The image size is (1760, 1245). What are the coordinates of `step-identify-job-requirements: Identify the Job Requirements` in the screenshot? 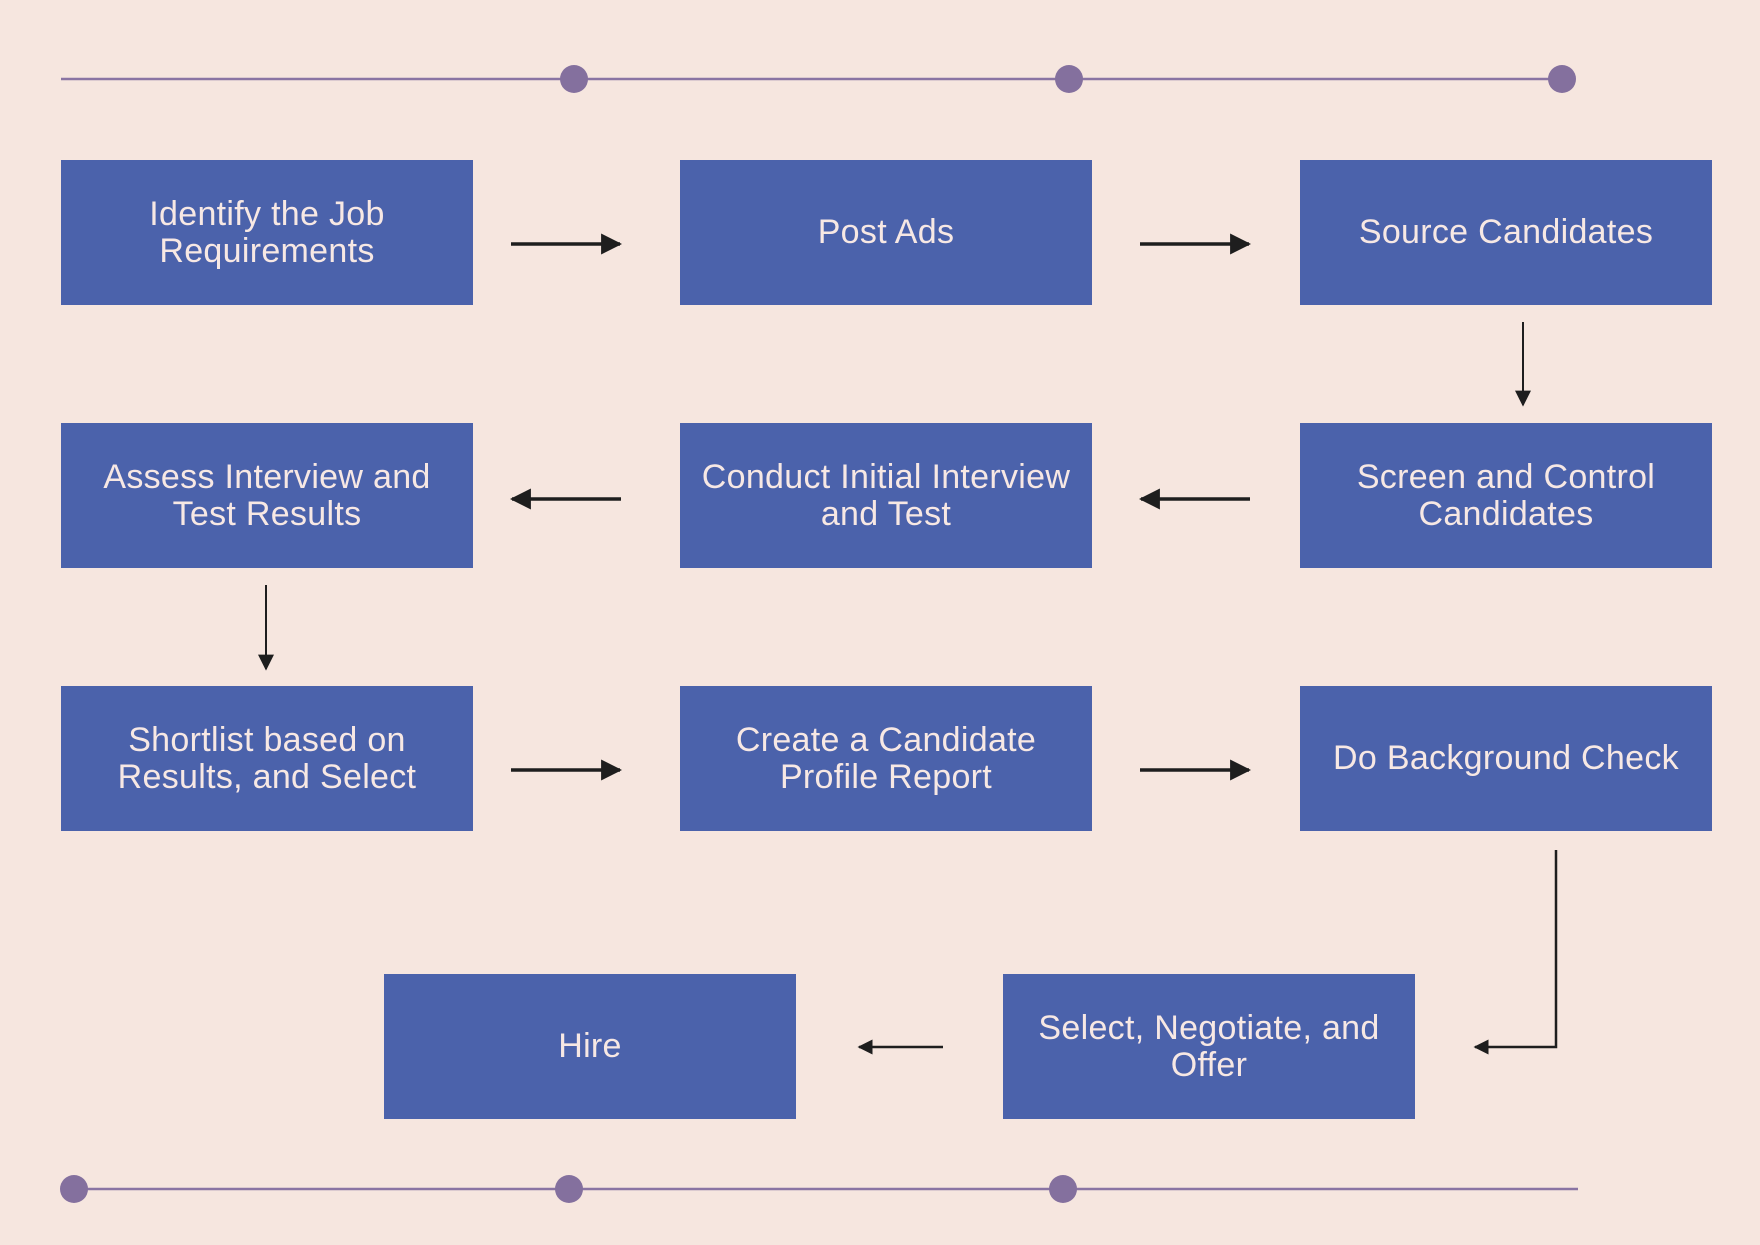 It's located at (267, 232).